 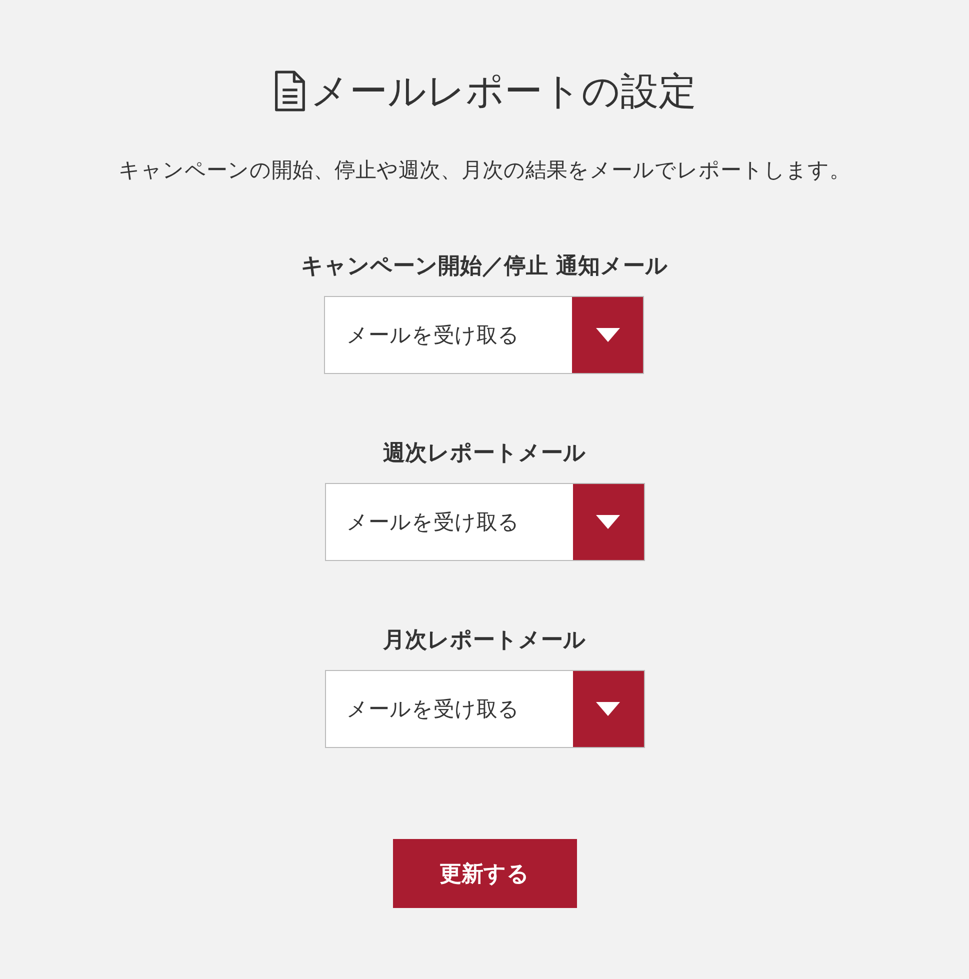 I want to click on setting-label: 月次レポートメール, so click(x=484, y=641).